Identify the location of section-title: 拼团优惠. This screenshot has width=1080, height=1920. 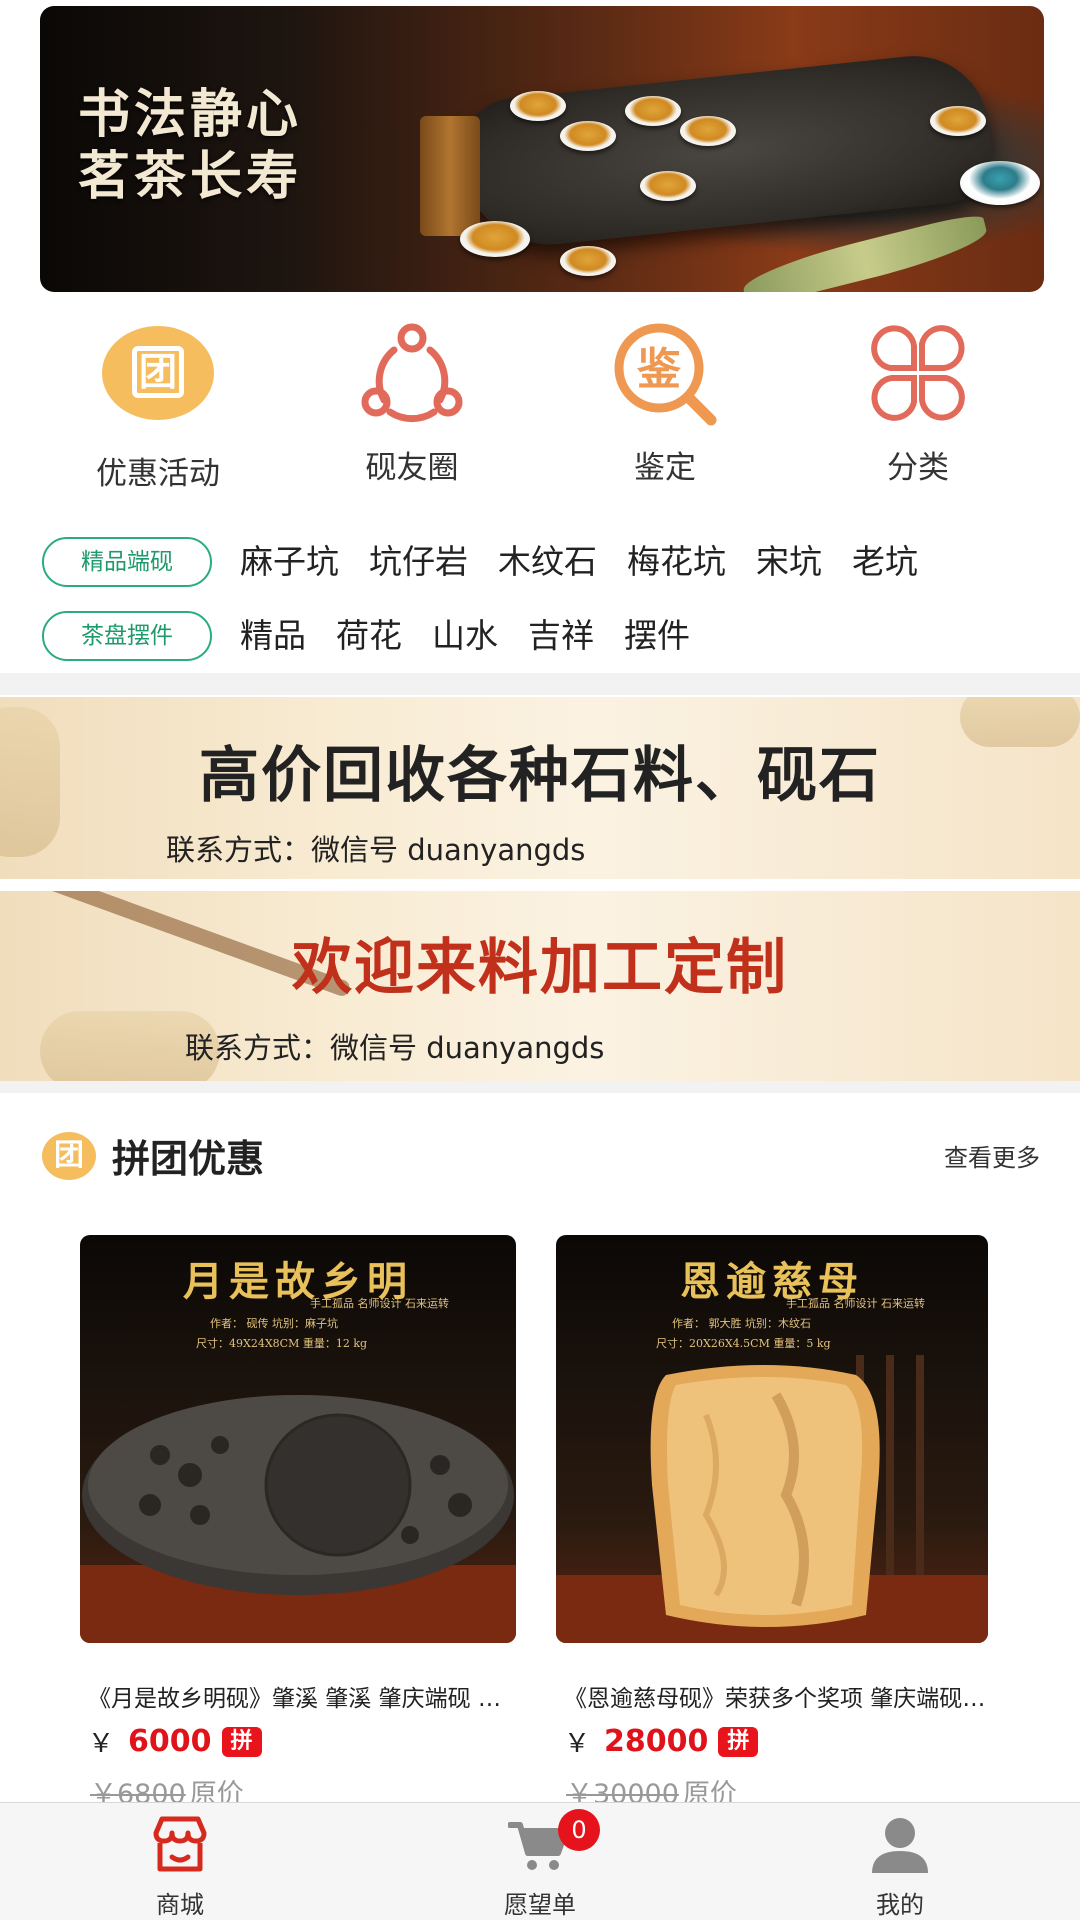
(188, 1159).